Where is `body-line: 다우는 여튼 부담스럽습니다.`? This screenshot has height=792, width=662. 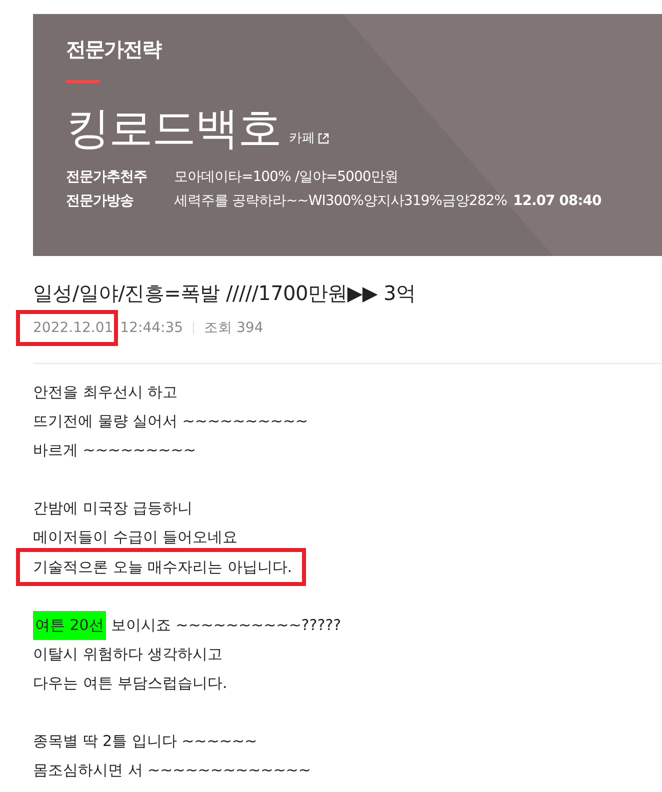 body-line: 다우는 여튼 부담스럽습니다. is located at coordinates (130, 683).